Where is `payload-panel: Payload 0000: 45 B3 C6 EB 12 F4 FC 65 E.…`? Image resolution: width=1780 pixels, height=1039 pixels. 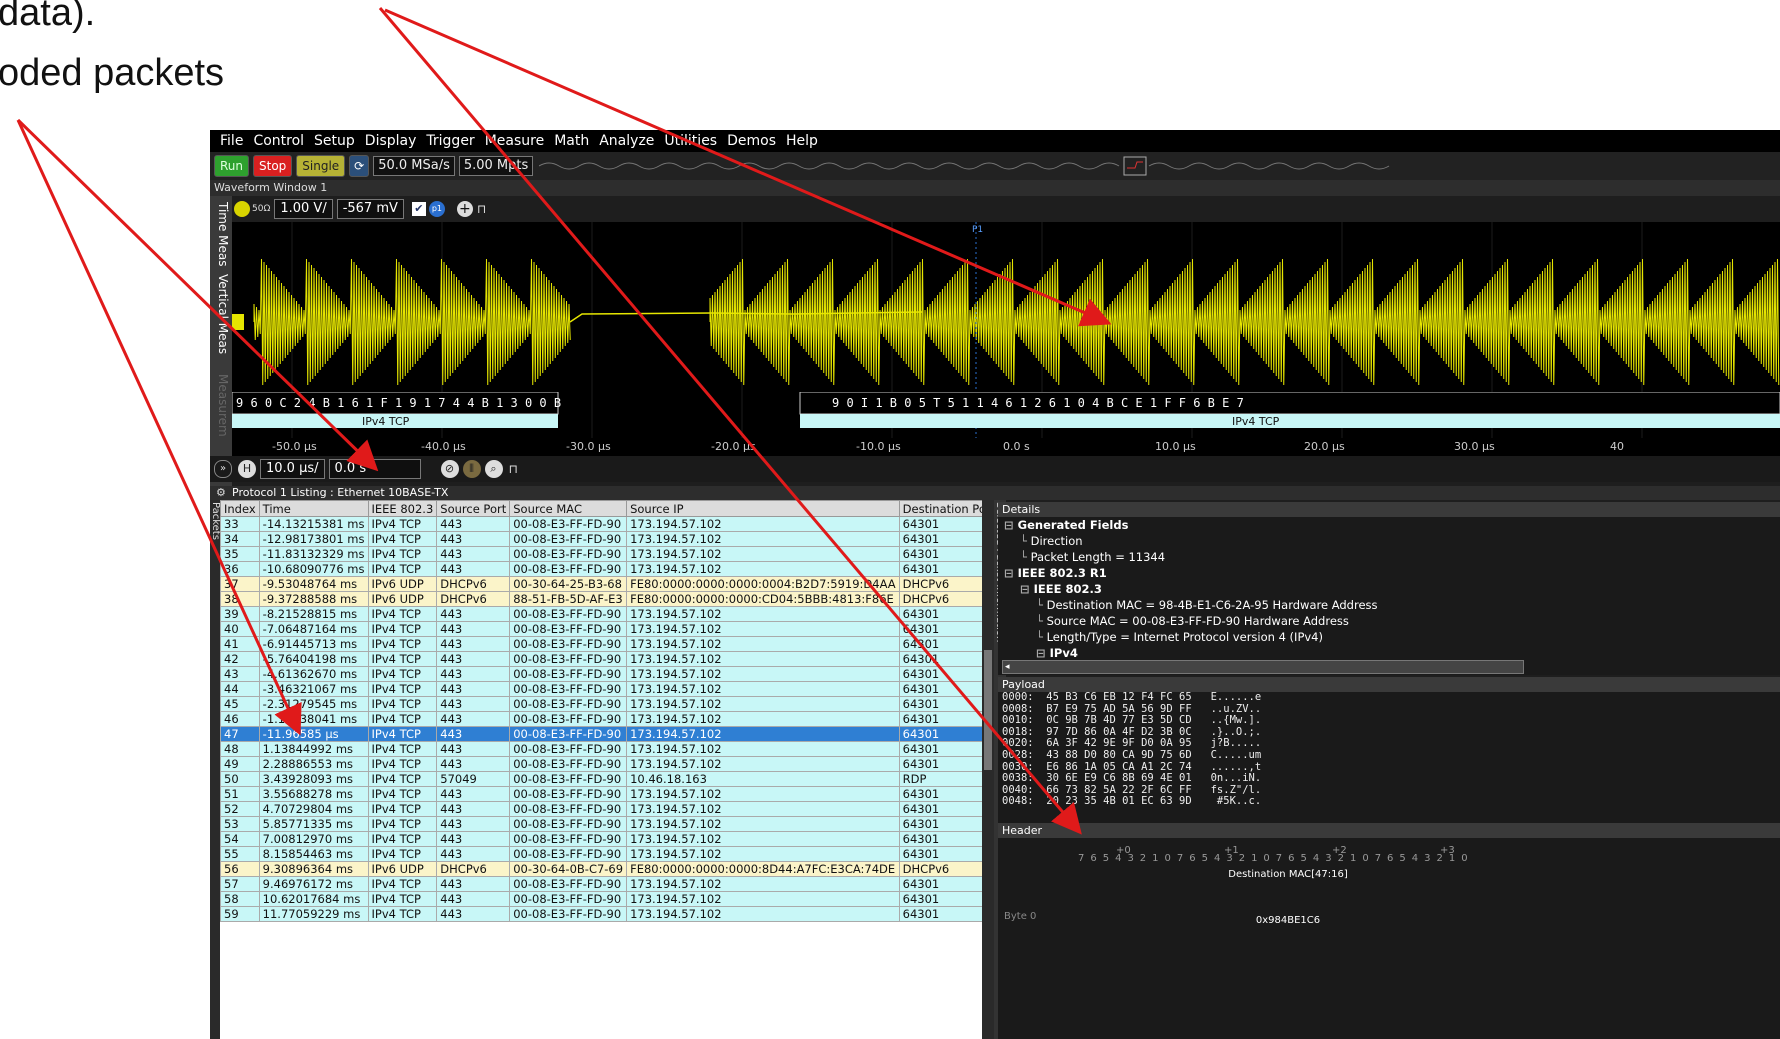
payload-panel: Payload 0000: 45 B3 C6 EB 12 F4 FC 65 E.… is located at coordinates (1389, 750).